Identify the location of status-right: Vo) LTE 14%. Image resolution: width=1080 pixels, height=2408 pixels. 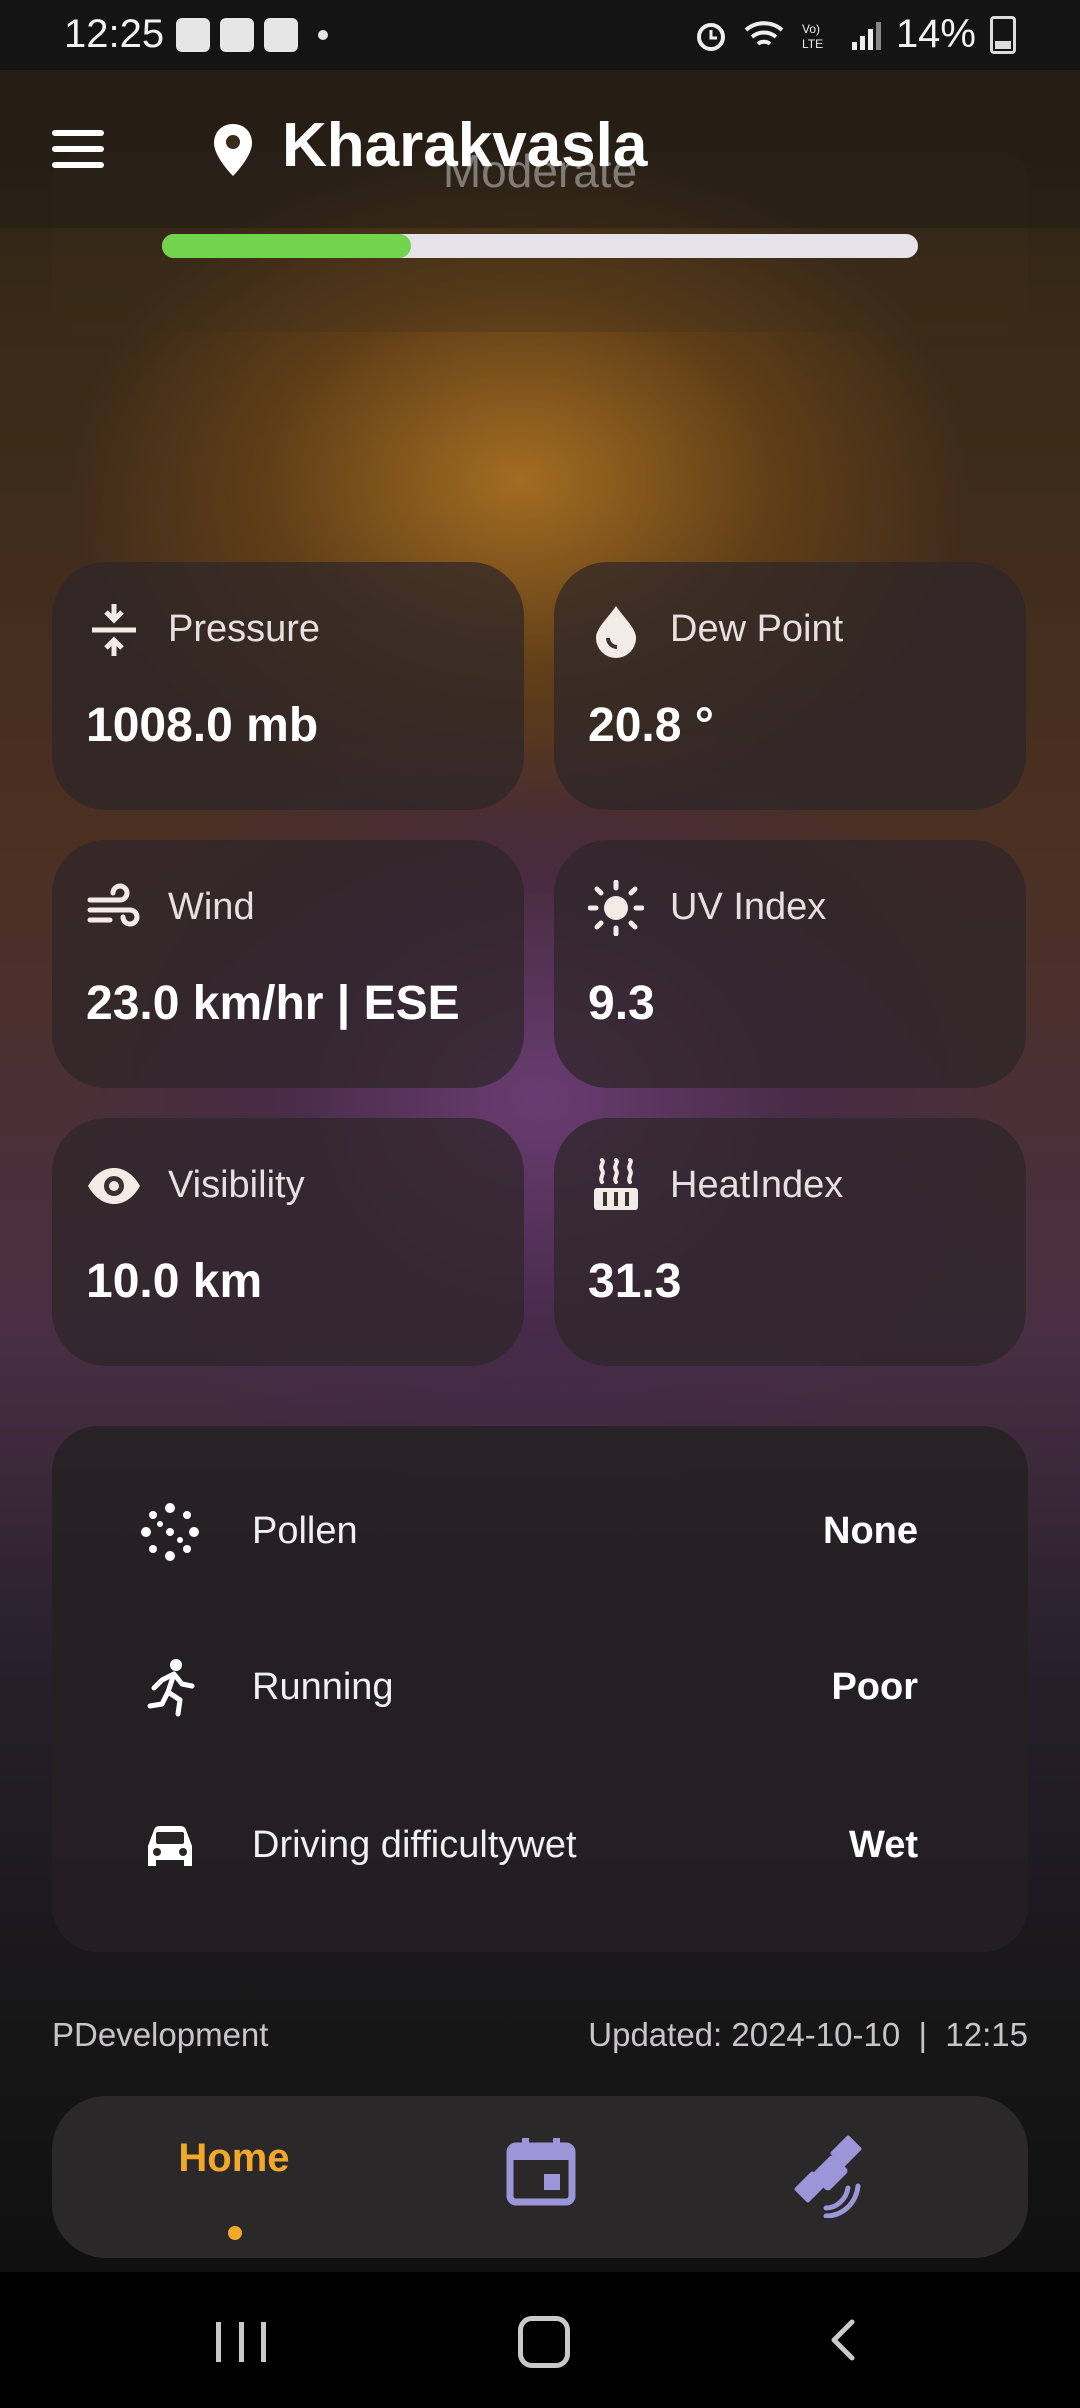
(855, 34).